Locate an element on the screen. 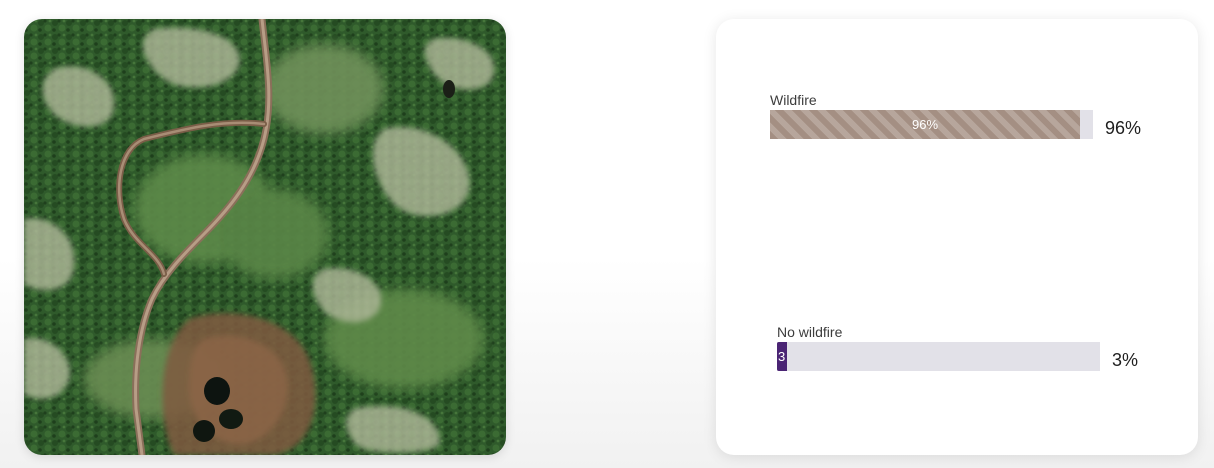  no-wildfire-label: No wildfire is located at coordinates (810, 332).